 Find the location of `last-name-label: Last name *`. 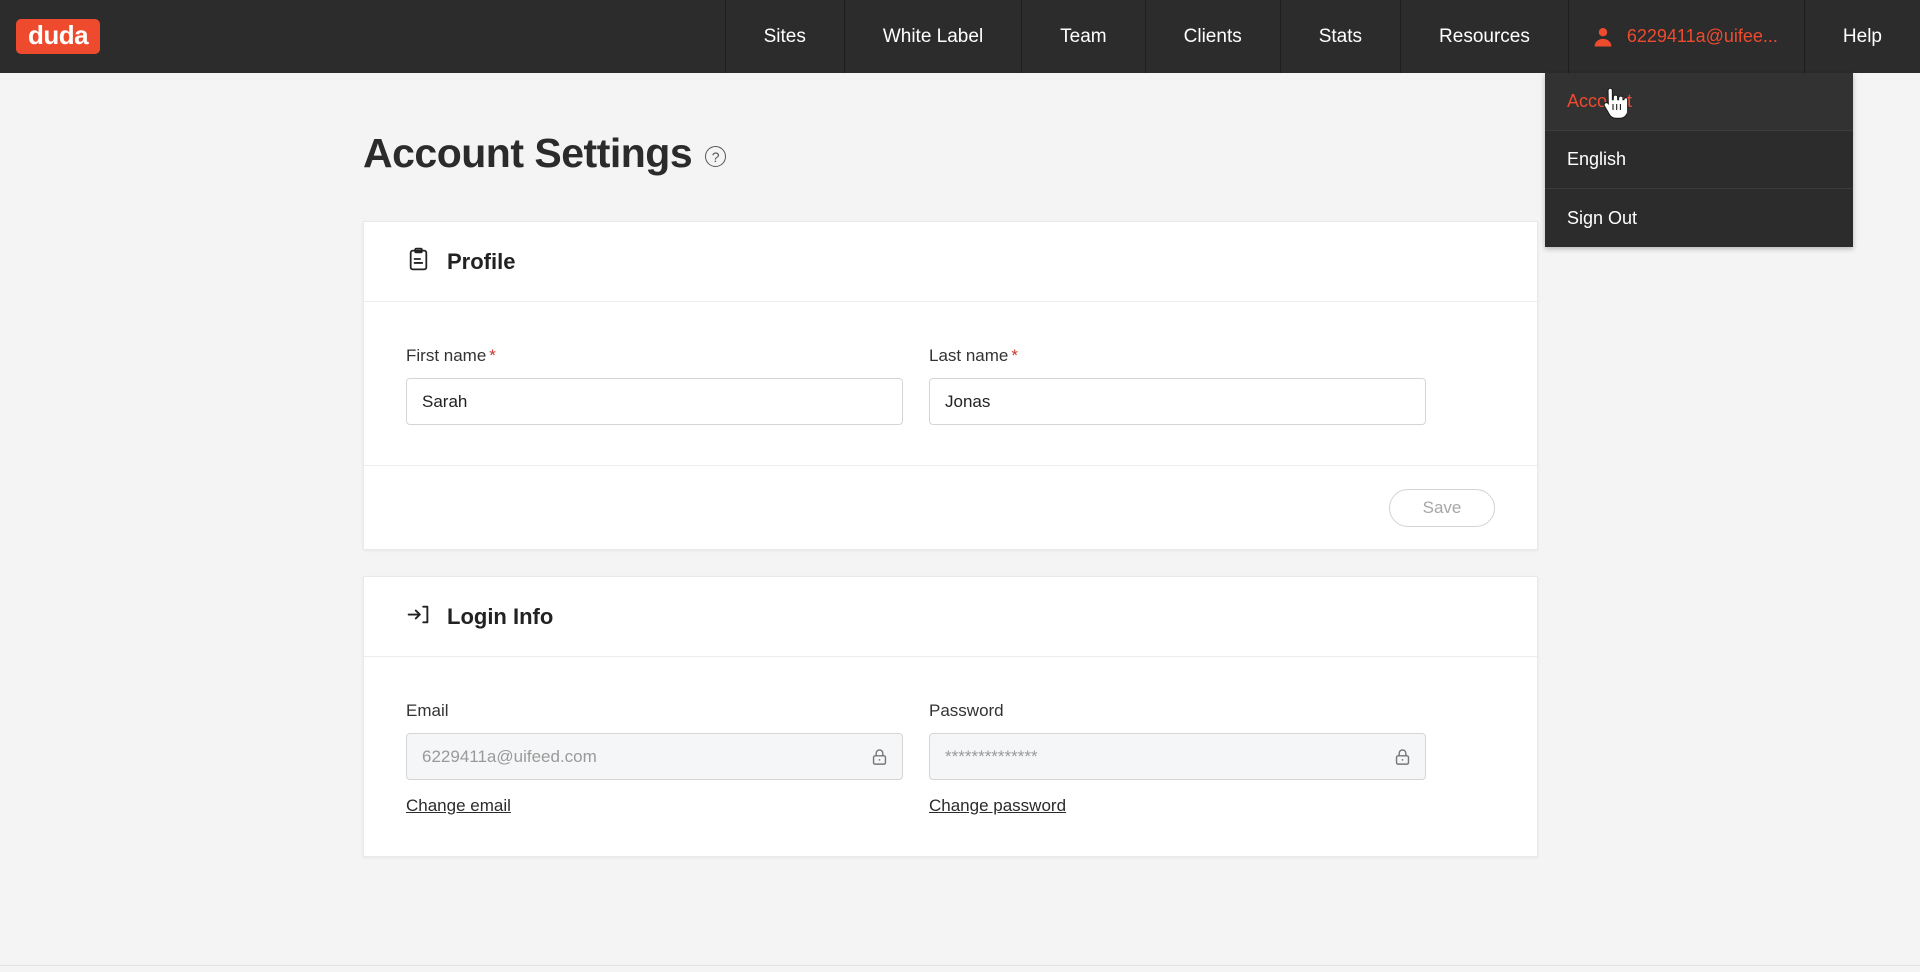

last-name-label: Last name * is located at coordinates (1177, 356).